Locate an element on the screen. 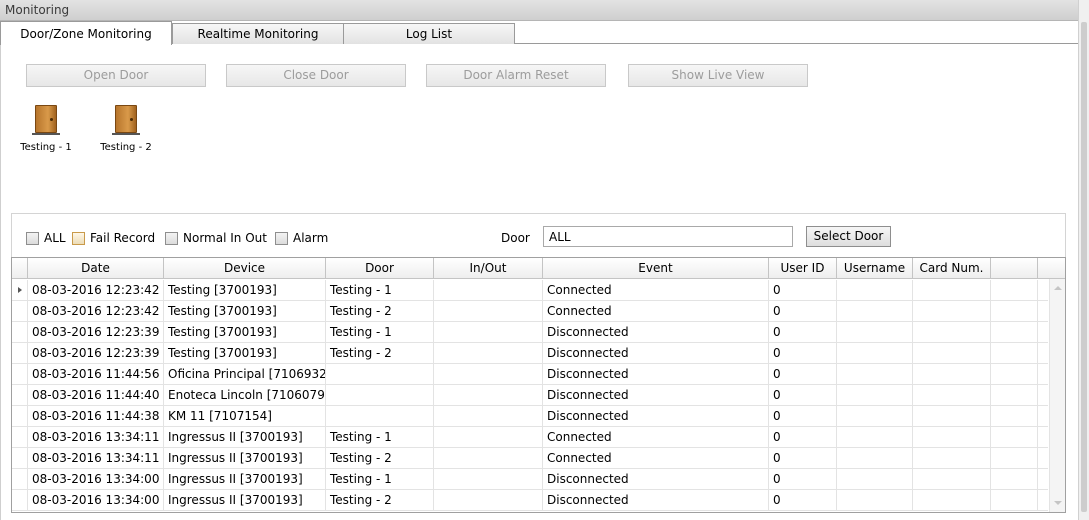 The height and width of the screenshot is (520, 1089). column-header-username: Username is located at coordinates (875, 268).